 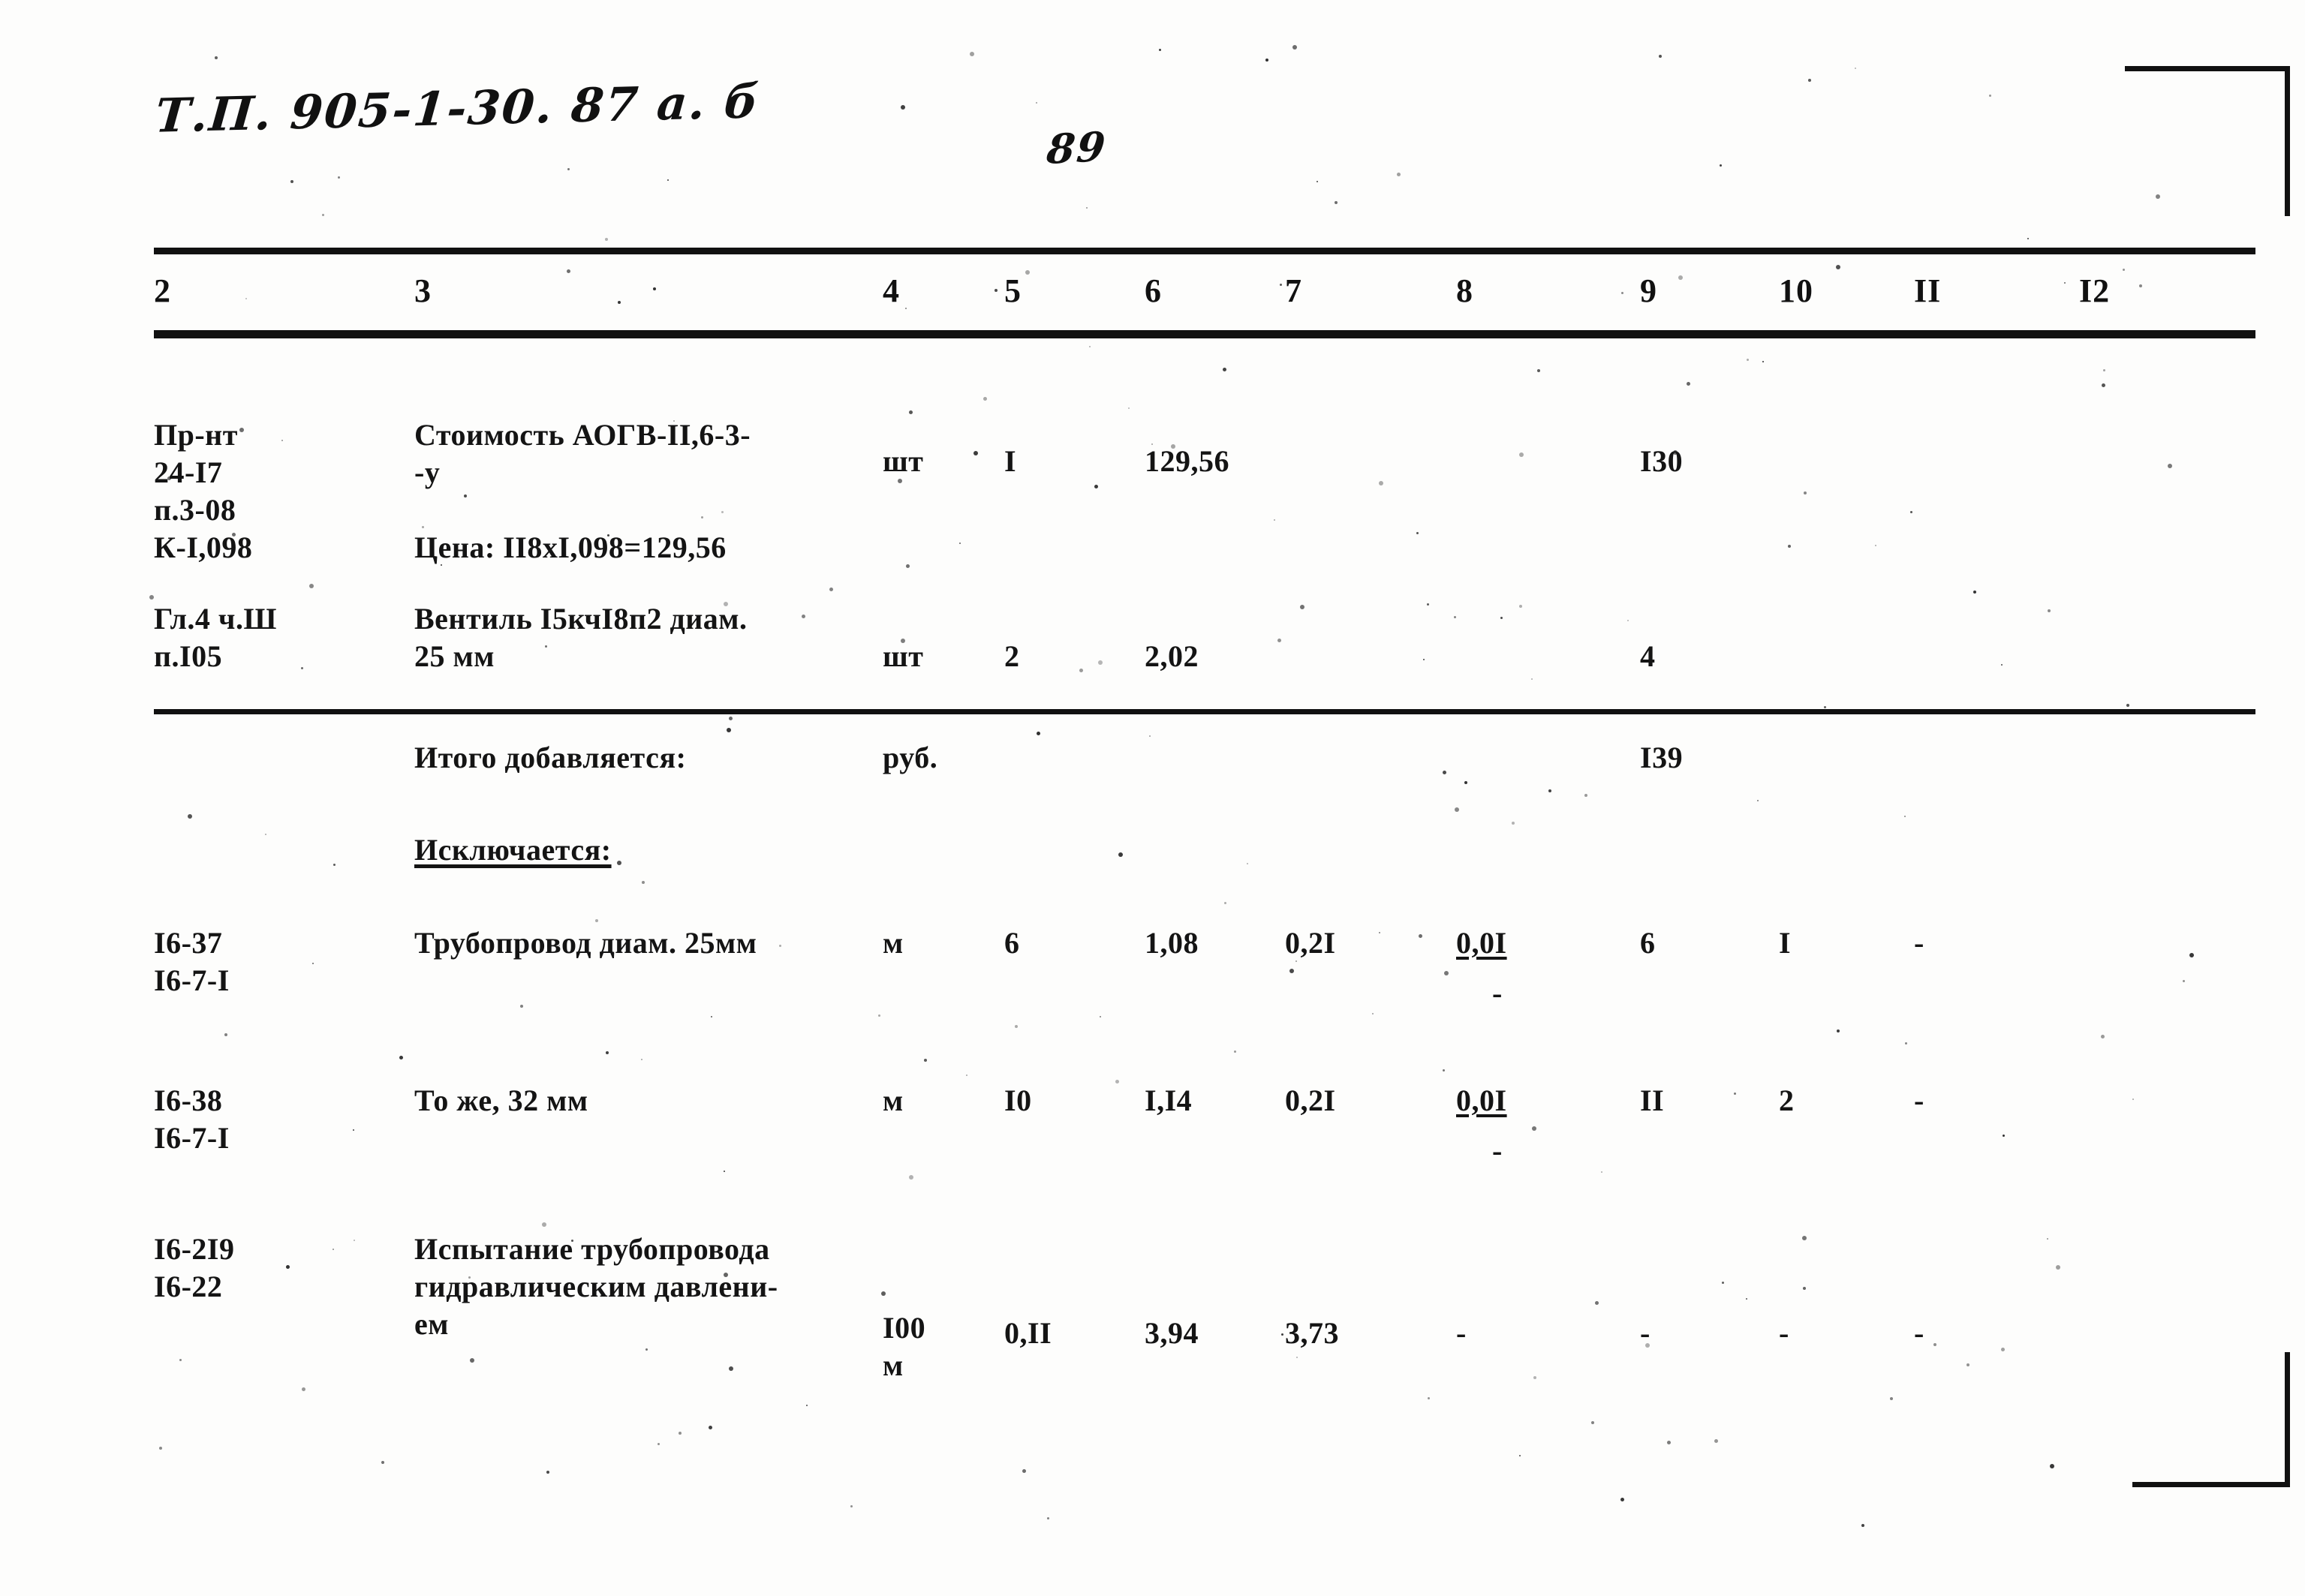 I want to click on cell-col6: I,I4, so click(x=1169, y=1100).